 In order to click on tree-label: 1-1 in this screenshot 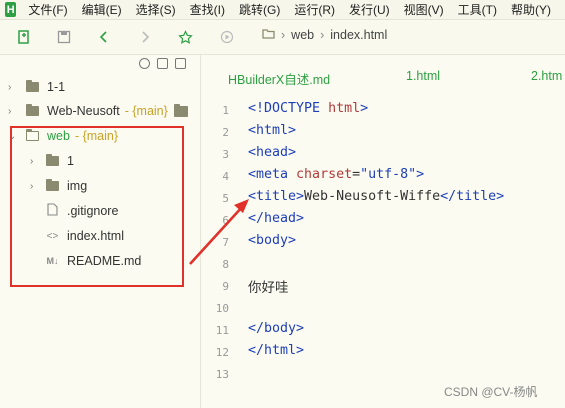, I will do `click(56, 87)`.